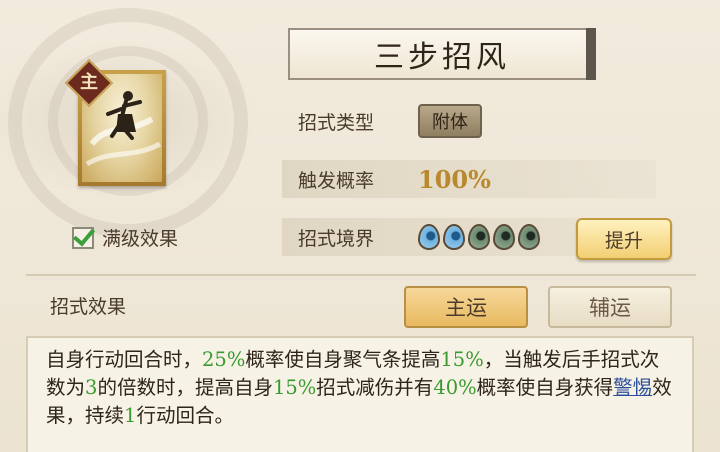  I want to click on desc-text: 招式减伤并有, so click(375, 387).